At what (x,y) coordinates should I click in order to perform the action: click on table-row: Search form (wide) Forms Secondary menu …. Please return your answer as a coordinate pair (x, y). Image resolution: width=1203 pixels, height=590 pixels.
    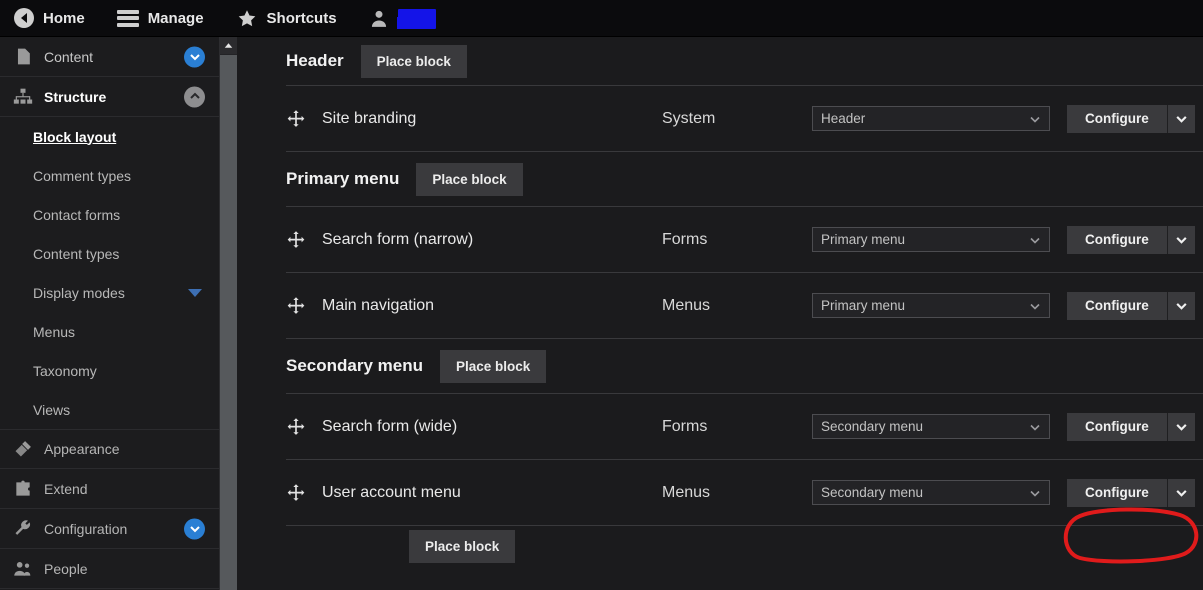
    Looking at the image, I should click on (720, 426).